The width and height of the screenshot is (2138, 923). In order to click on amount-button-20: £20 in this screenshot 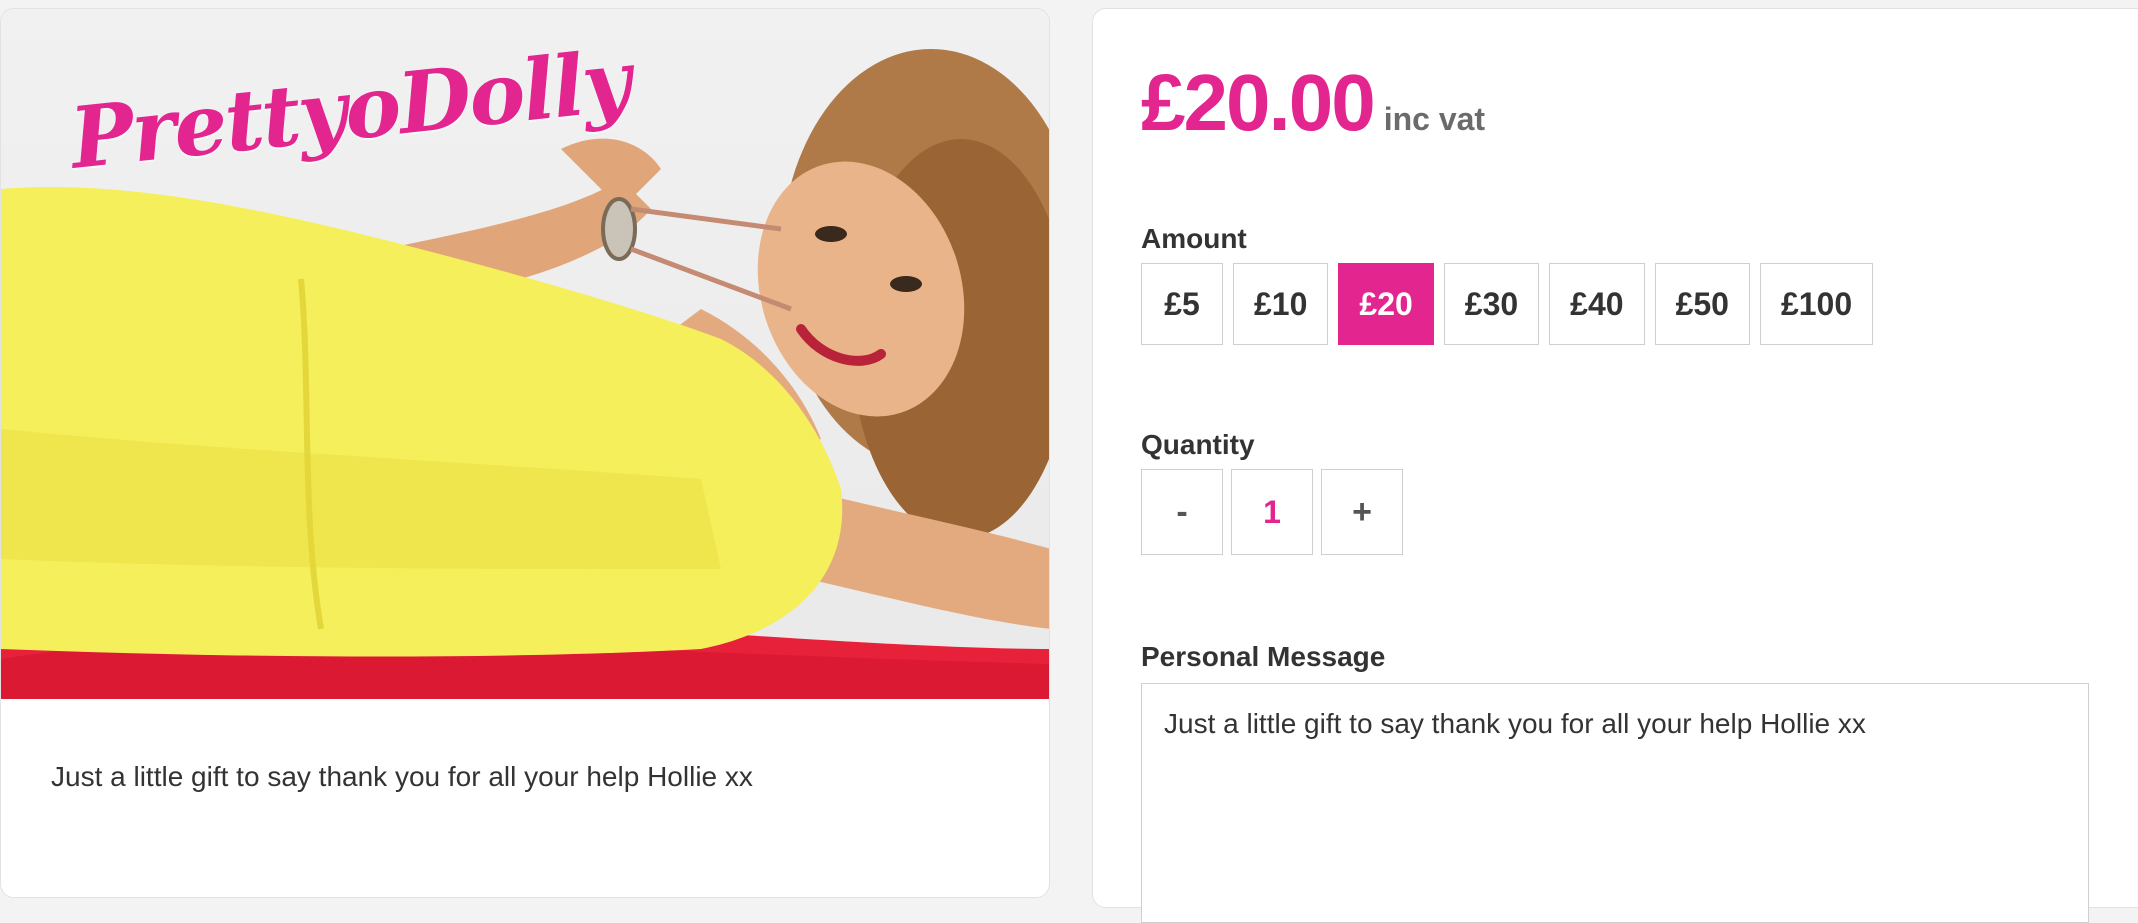, I will do `click(1386, 304)`.